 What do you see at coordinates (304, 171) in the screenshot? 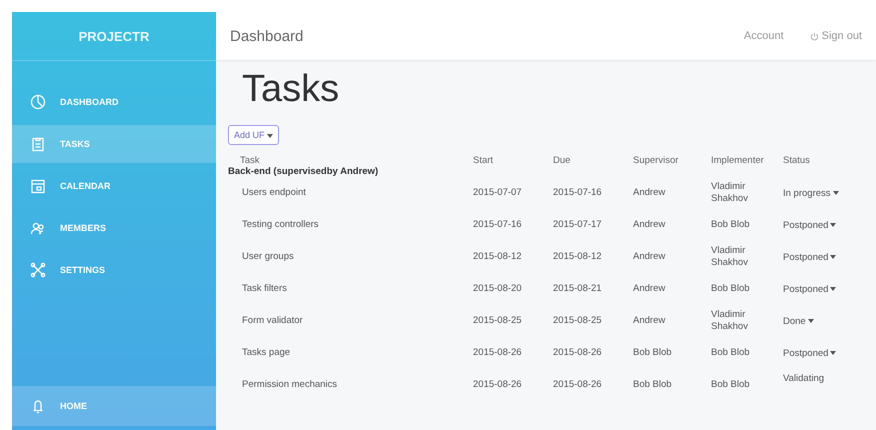
I see `group-heading: Back-end (supervisedby Andrew)` at bounding box center [304, 171].